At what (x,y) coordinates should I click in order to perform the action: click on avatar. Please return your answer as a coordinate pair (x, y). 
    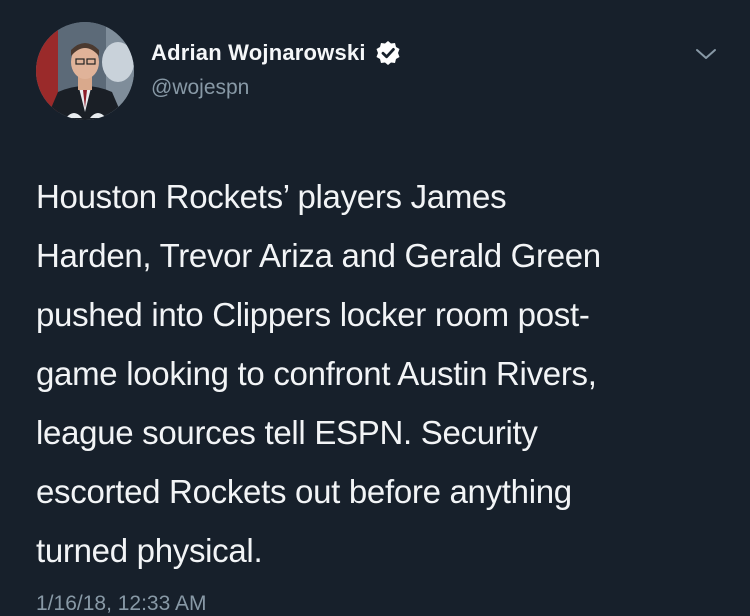
    Looking at the image, I should click on (85, 71).